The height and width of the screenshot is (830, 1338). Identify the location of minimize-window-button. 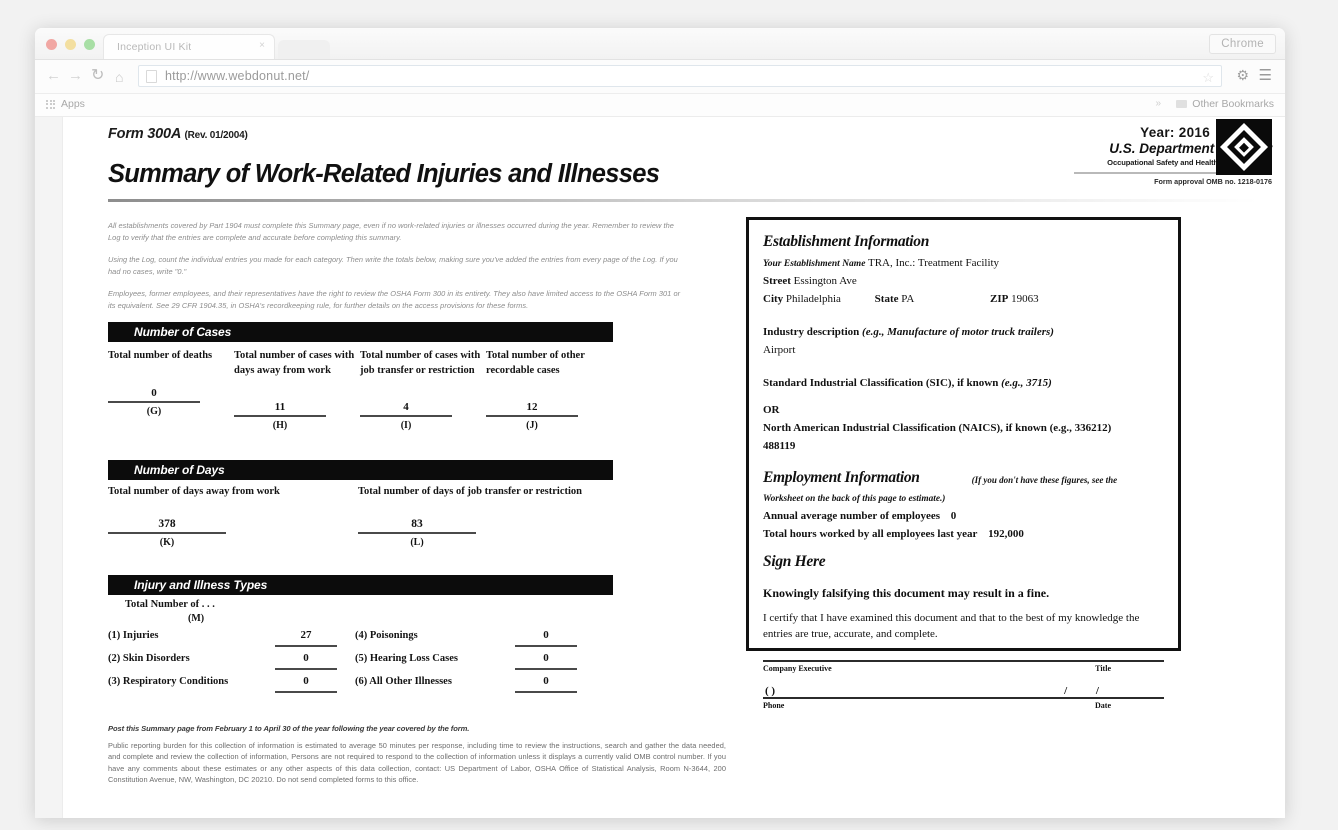
(70, 44).